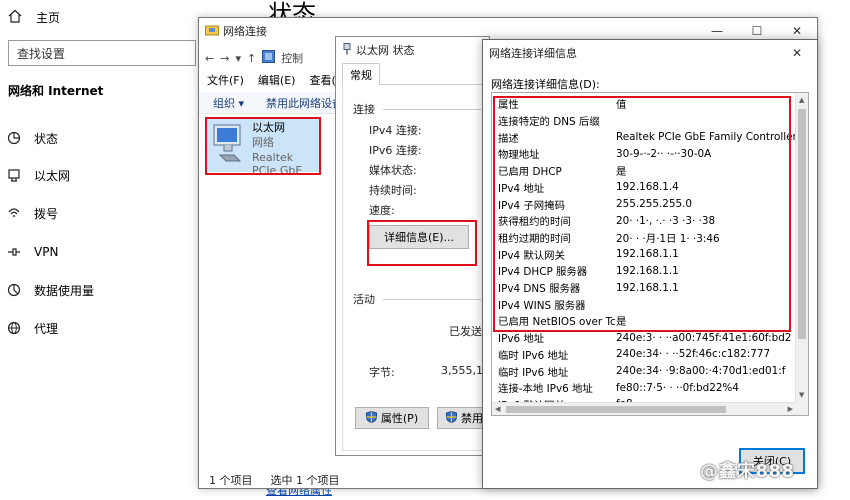  What do you see at coordinates (64, 290) in the screenshot?
I see `nav-label: 数据使用量` at bounding box center [64, 290].